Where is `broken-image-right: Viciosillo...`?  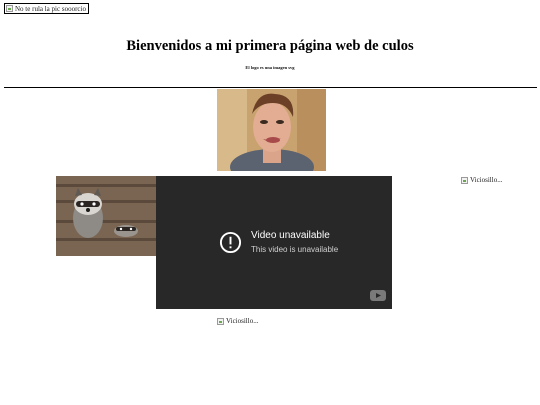
broken-image-right: Viciosillo... is located at coordinates (481, 180).